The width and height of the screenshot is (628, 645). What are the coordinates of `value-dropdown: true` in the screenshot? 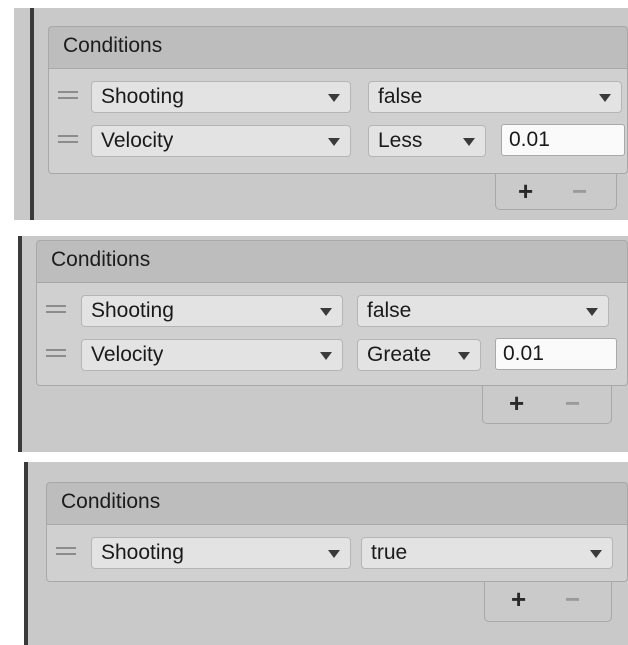 It's located at (487, 553).